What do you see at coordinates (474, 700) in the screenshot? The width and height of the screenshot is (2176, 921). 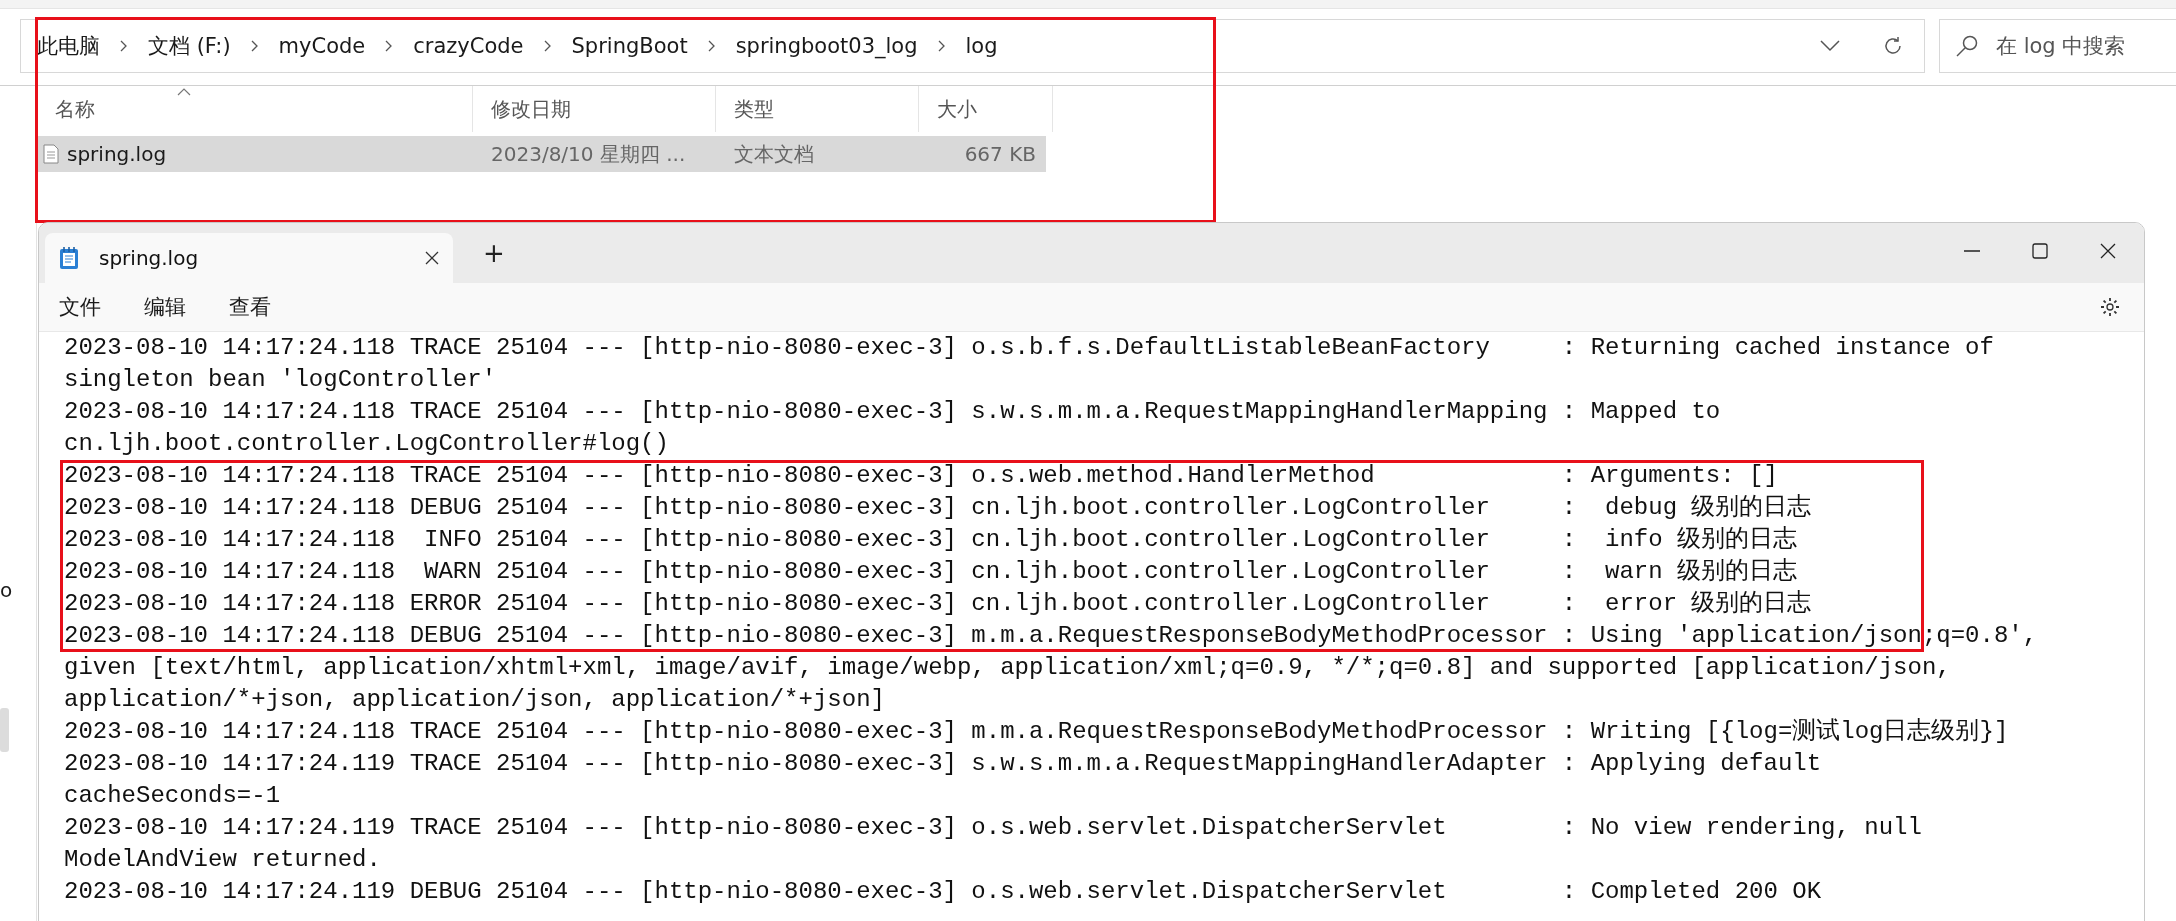 I see `log-line: application/*+json, application/json, application/*+json]` at bounding box center [474, 700].